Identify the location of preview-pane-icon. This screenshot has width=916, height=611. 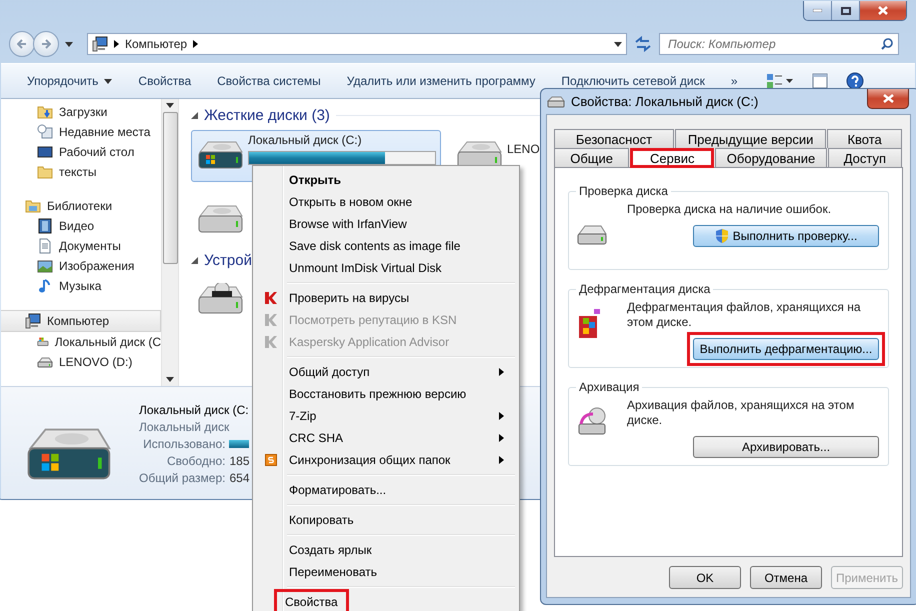
(820, 81).